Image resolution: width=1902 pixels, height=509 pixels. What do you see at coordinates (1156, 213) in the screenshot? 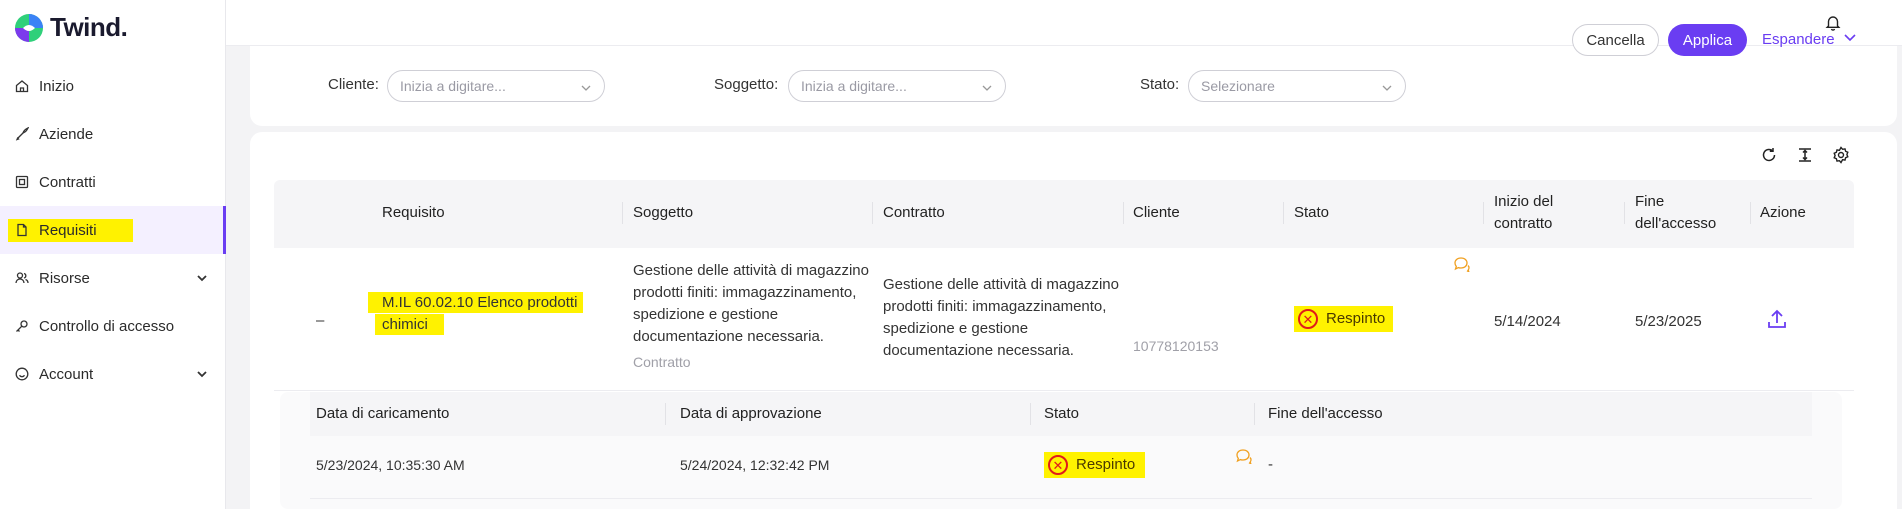
I see `col-cliente: Cliente` at bounding box center [1156, 213].